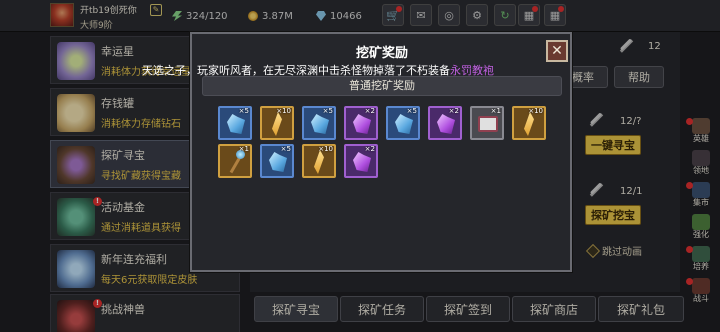 This screenshot has width=720, height=332. I want to click on dialog-title: 挖矿奖励, so click(381, 53).